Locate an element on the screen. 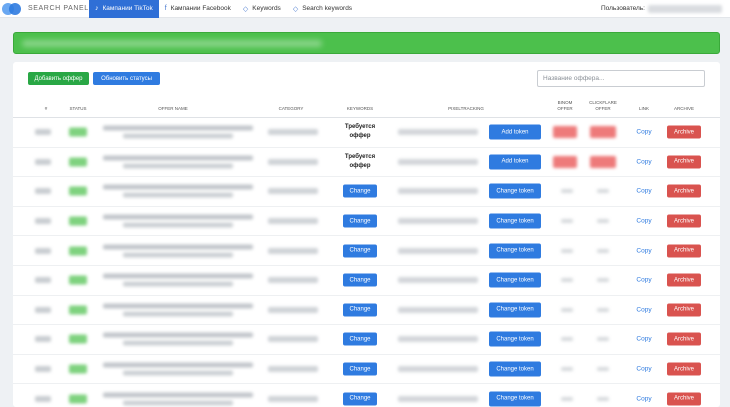  refresh-statuses-button: Обновить статусы is located at coordinates (126, 78).